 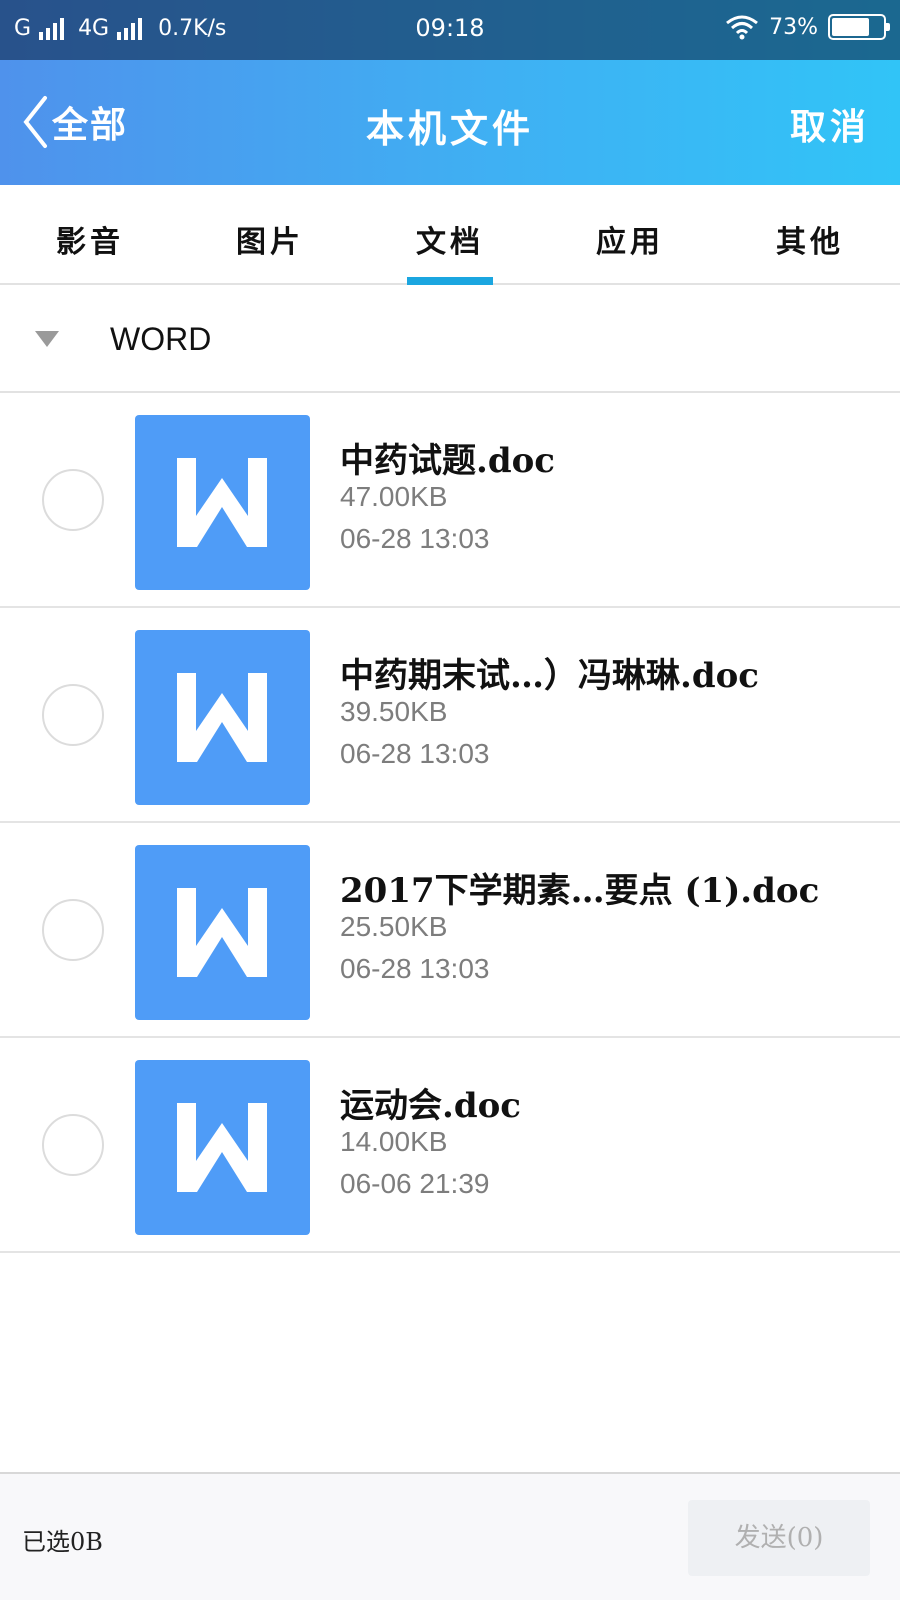 What do you see at coordinates (450, 339) in the screenshot?
I see `section-header-word: WORD` at bounding box center [450, 339].